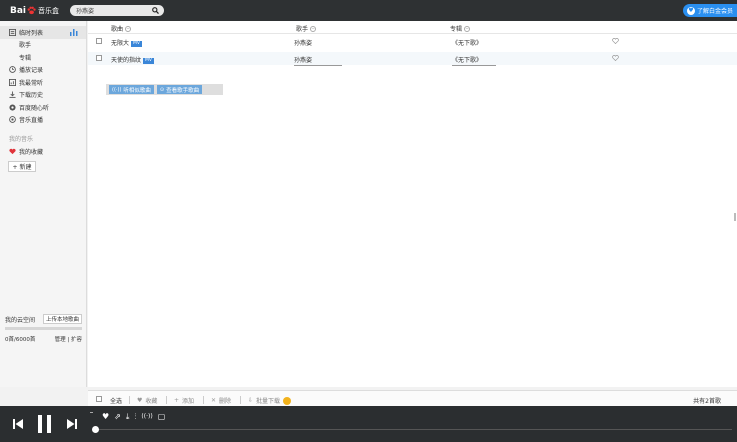 The height and width of the screenshot is (442, 737). I want to click on chart-icon, so click(12, 82).